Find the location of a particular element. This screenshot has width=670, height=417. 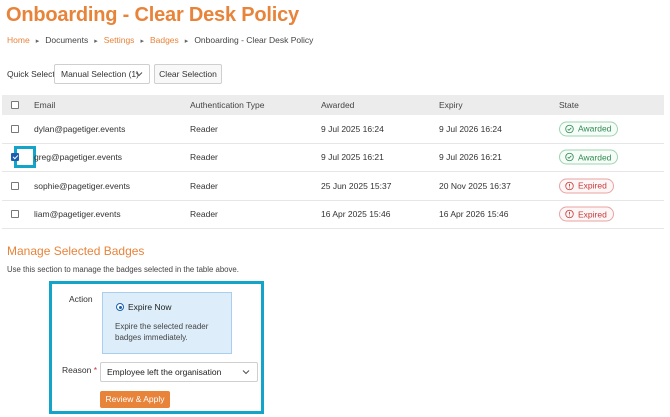

quick-select-label: Quick Select is located at coordinates (31, 74).